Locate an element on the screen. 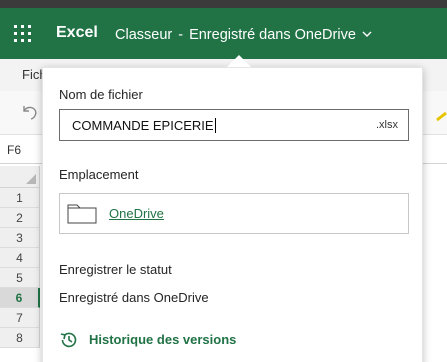  app-name: Excel is located at coordinates (77, 33).